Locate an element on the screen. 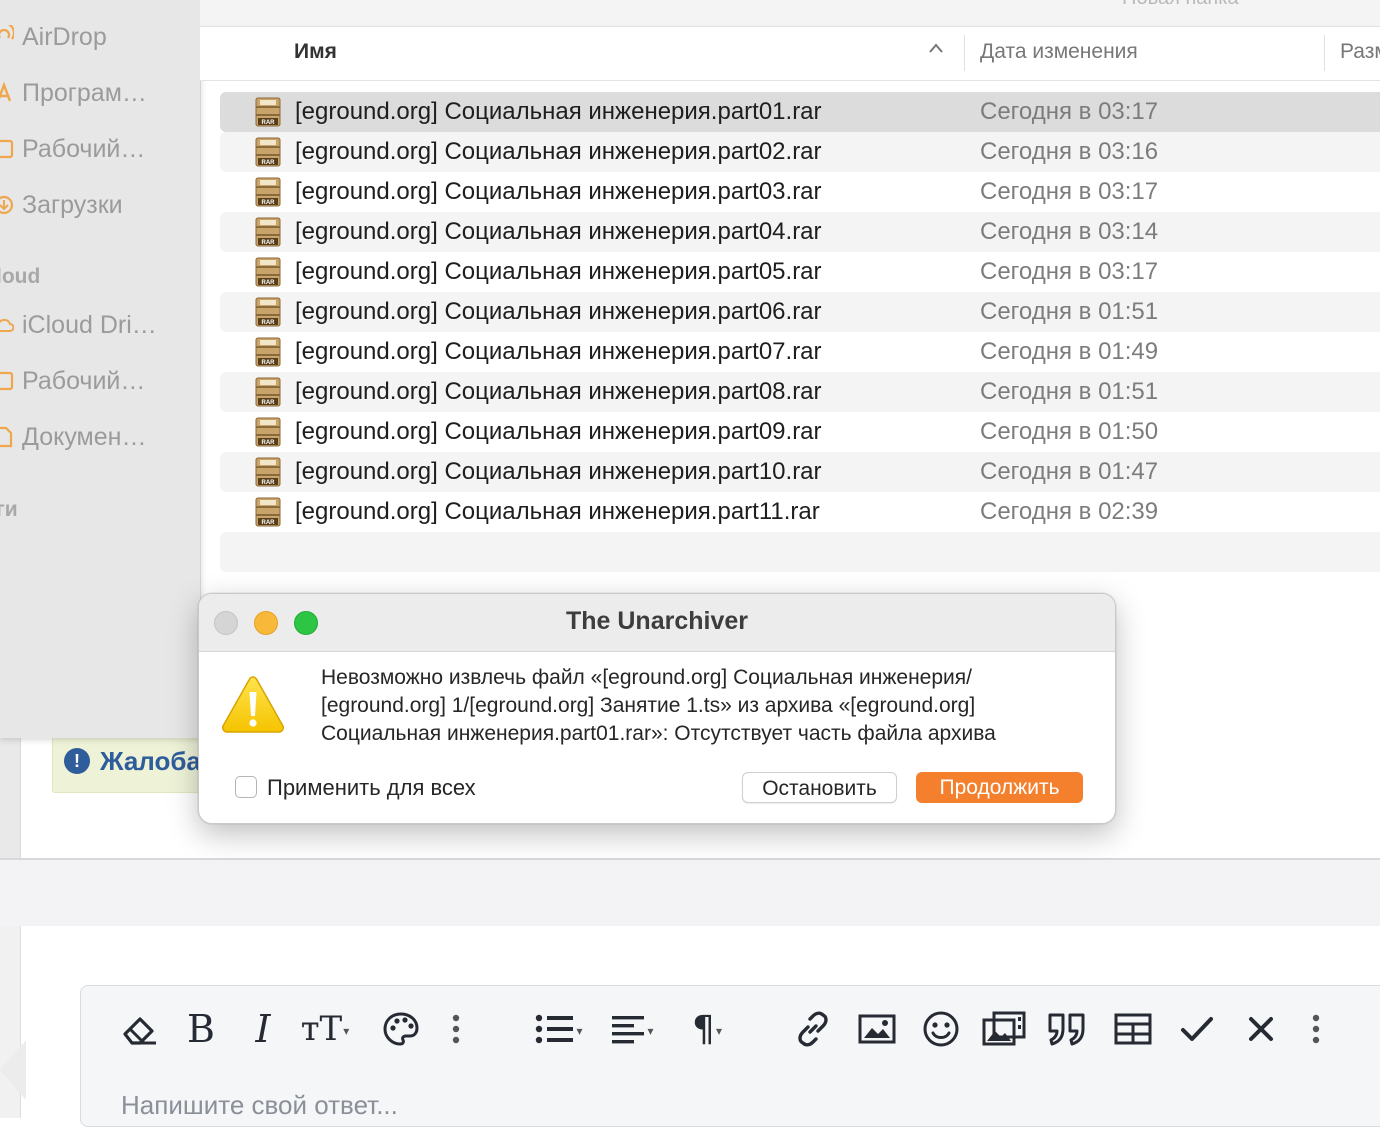 Image resolution: width=1380 pixels, height=1127 pixels. downloads-icon is located at coordinates (7, 205).